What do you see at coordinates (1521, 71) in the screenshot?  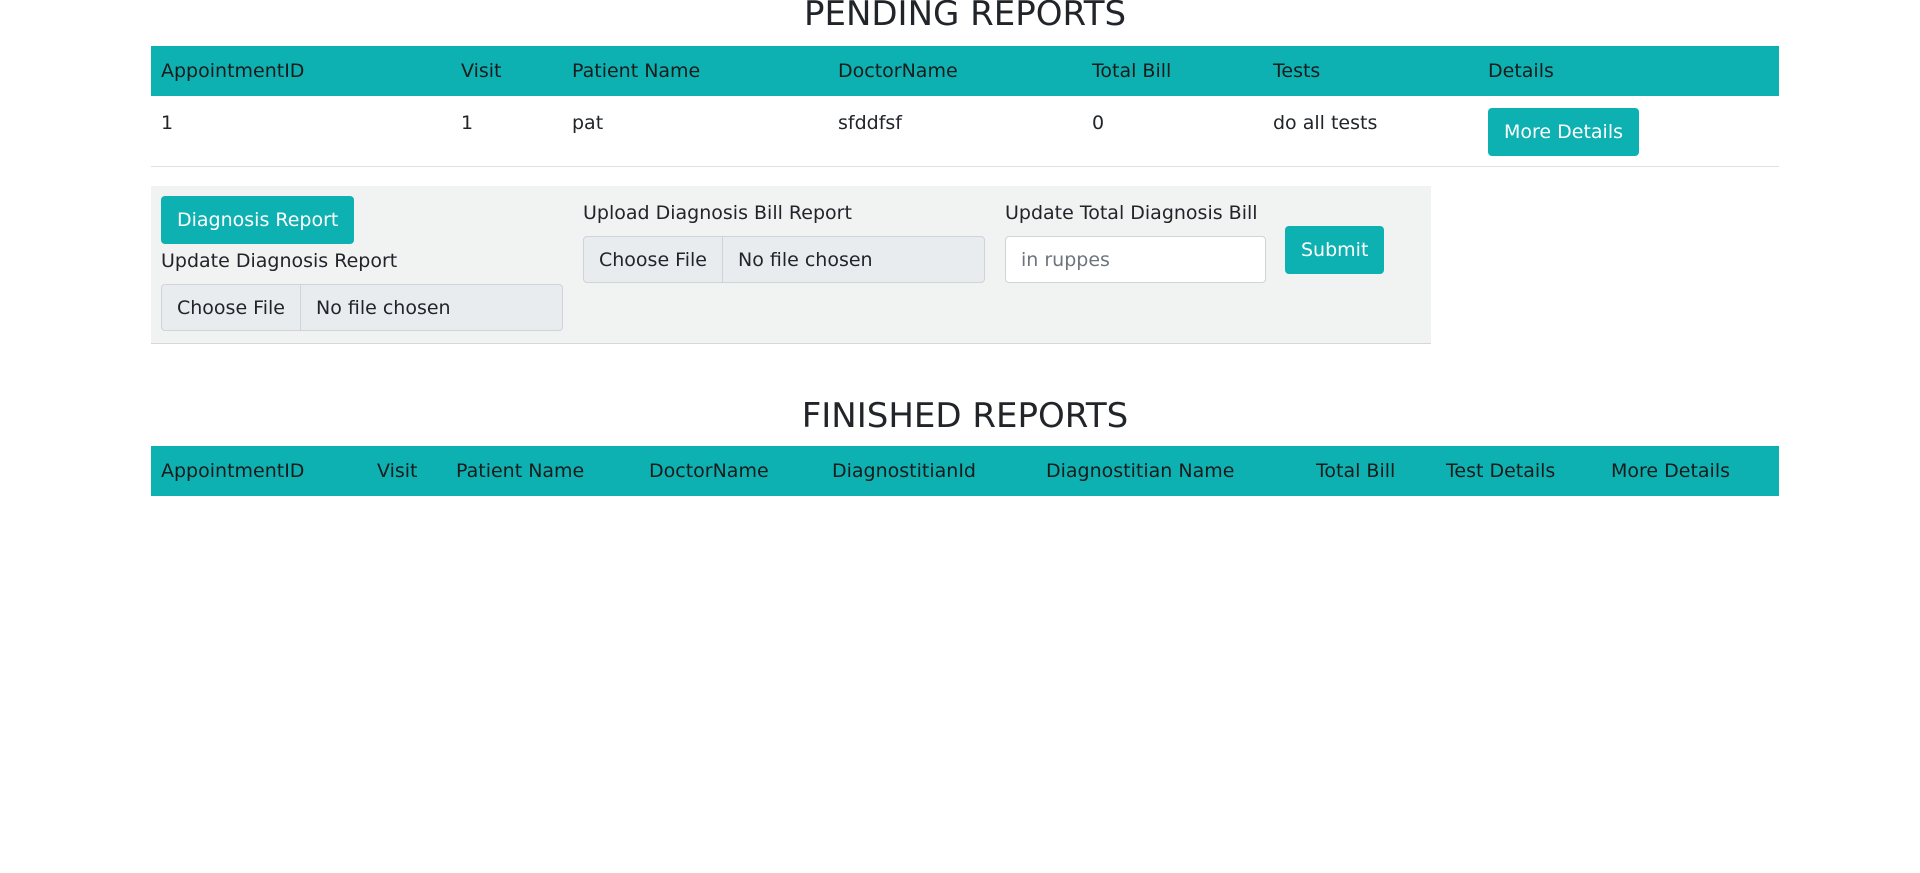 I see `column-header-details: Details` at bounding box center [1521, 71].